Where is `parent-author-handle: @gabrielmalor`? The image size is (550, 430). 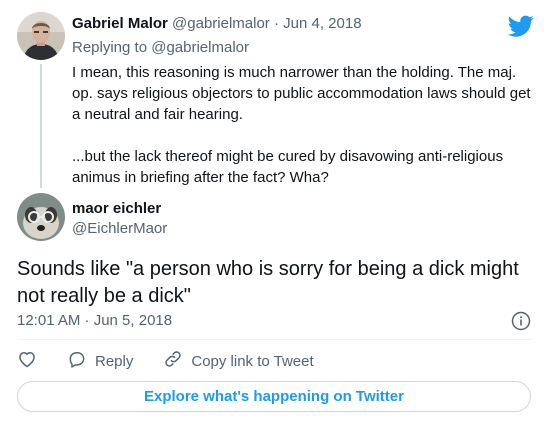
parent-author-handle: @gabrielmalor is located at coordinates (221, 23).